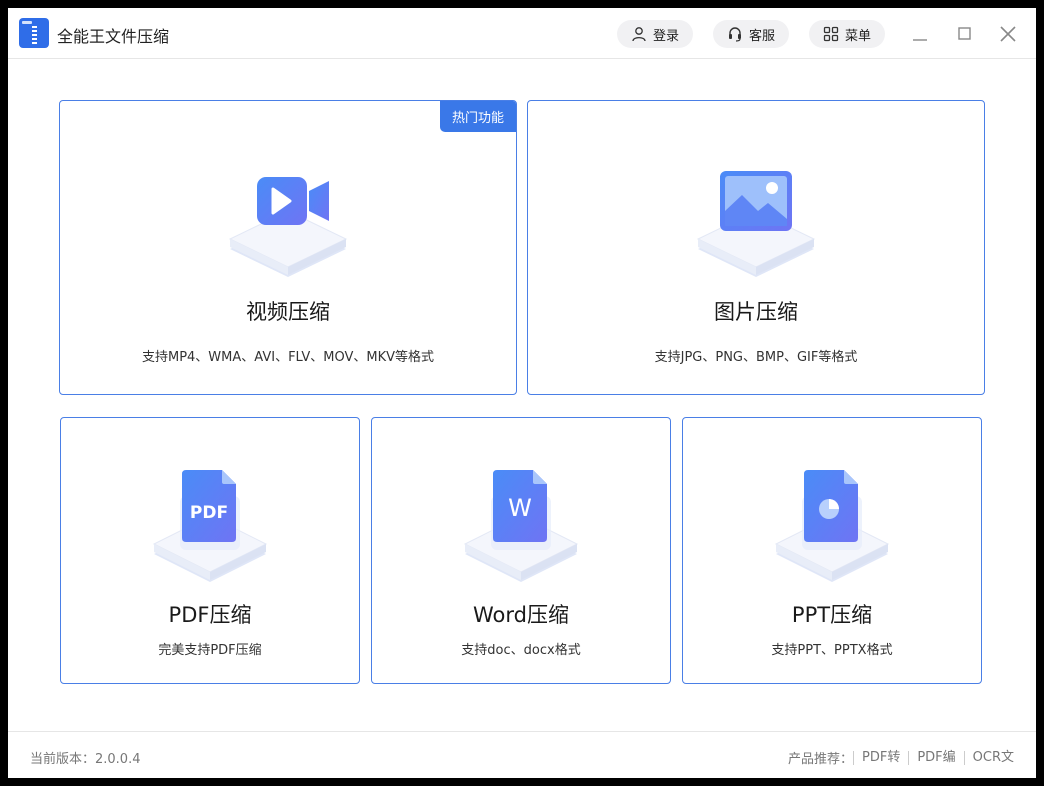 The image size is (1044, 786). What do you see at coordinates (210, 650) in the screenshot?
I see `pdf-card-desc: 完美支持PDF压缩` at bounding box center [210, 650].